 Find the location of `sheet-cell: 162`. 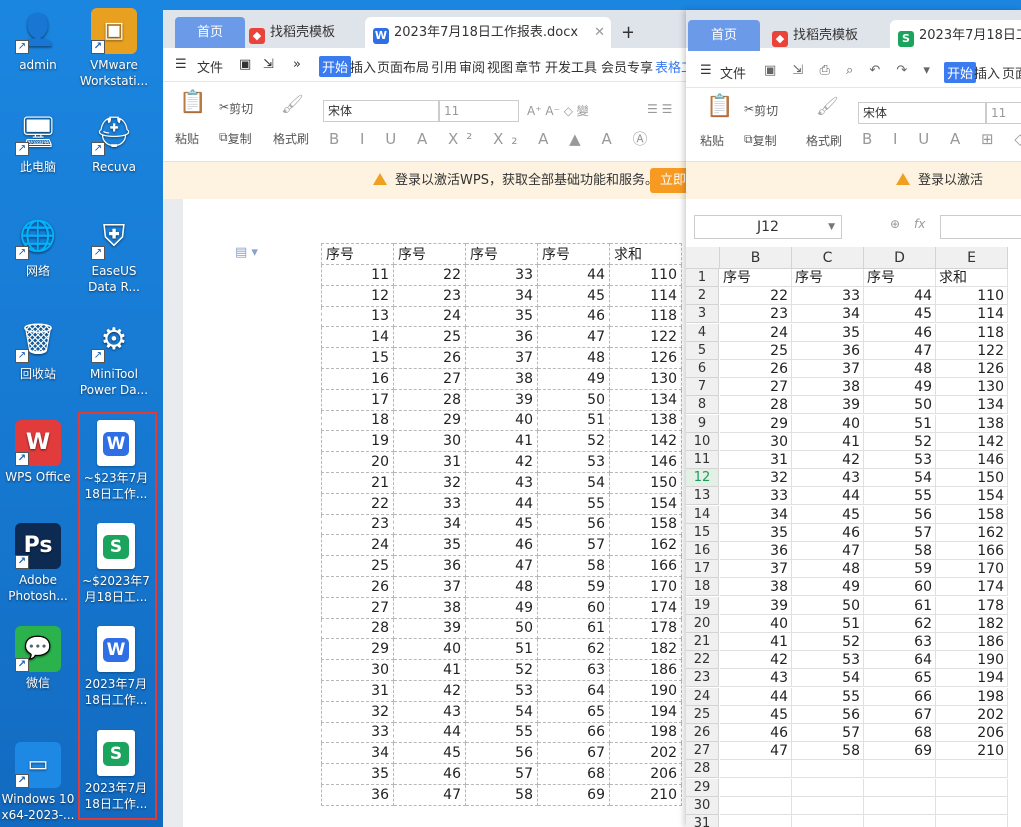

sheet-cell: 162 is located at coordinates (972, 532).